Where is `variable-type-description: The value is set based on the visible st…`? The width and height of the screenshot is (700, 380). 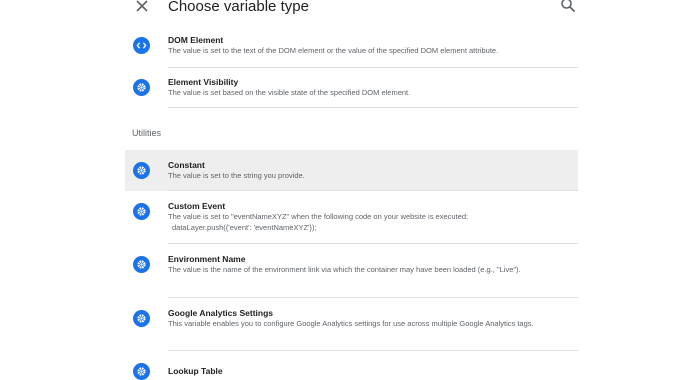
variable-type-description: The value is set based on the visible st… is located at coordinates (289, 92).